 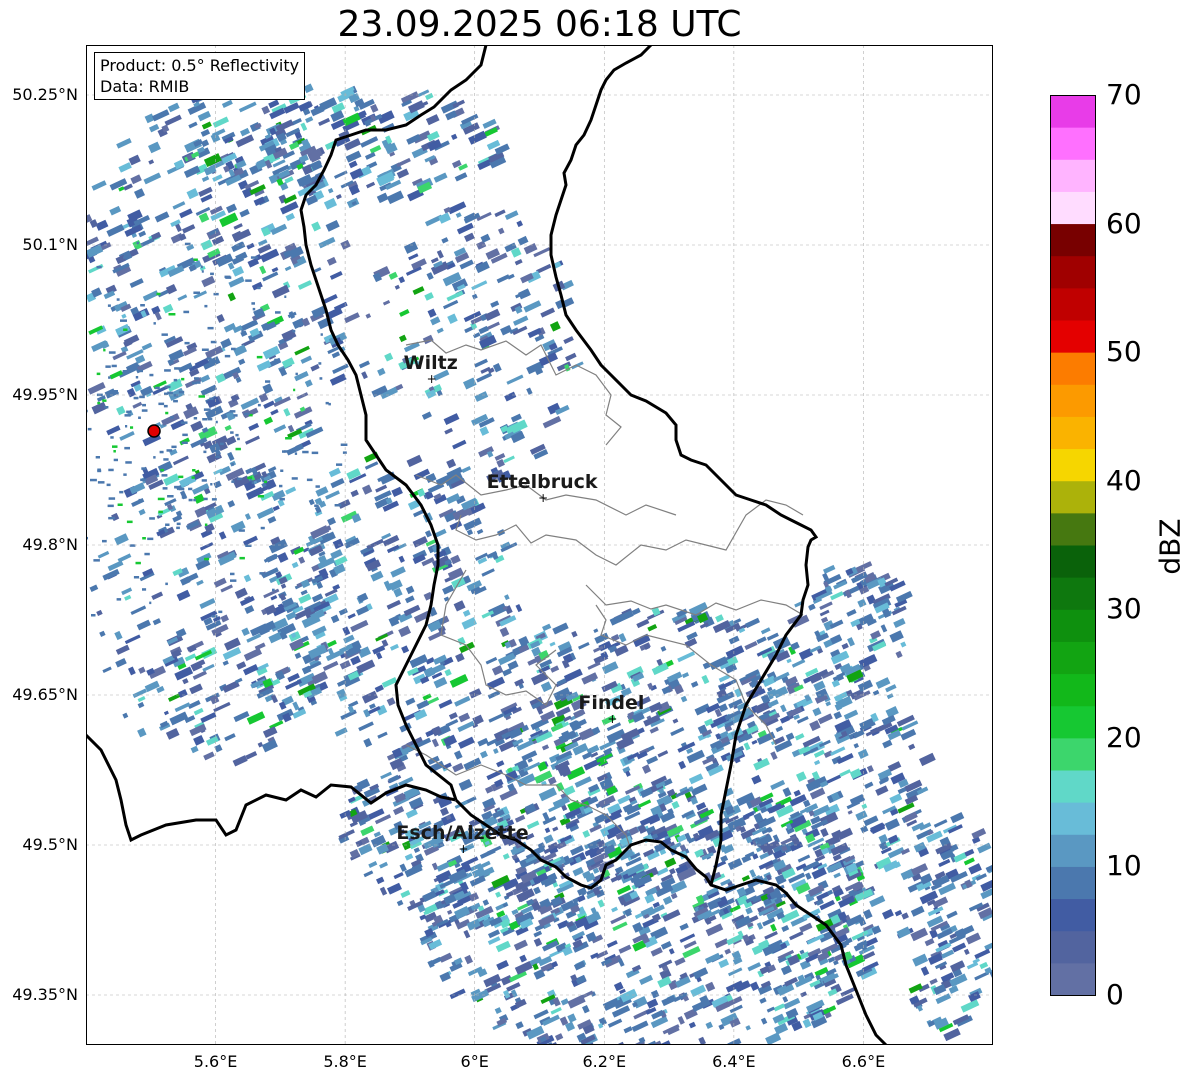 I want to click on colorbar-tick-label: 70, so click(x=1124, y=94).